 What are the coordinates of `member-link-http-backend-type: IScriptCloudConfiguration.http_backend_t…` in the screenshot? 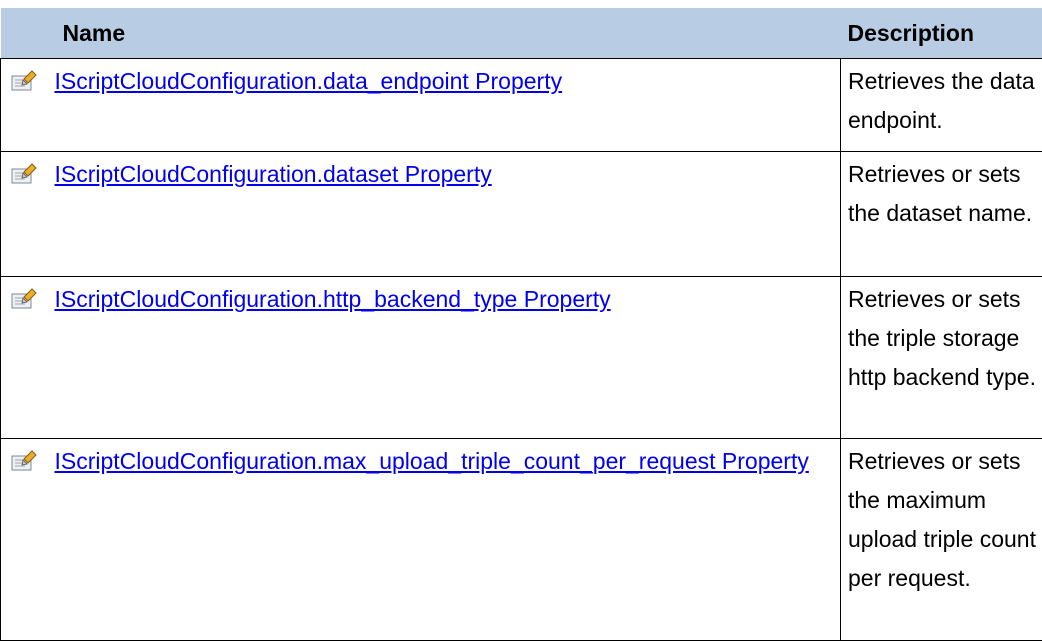 It's located at (333, 299).